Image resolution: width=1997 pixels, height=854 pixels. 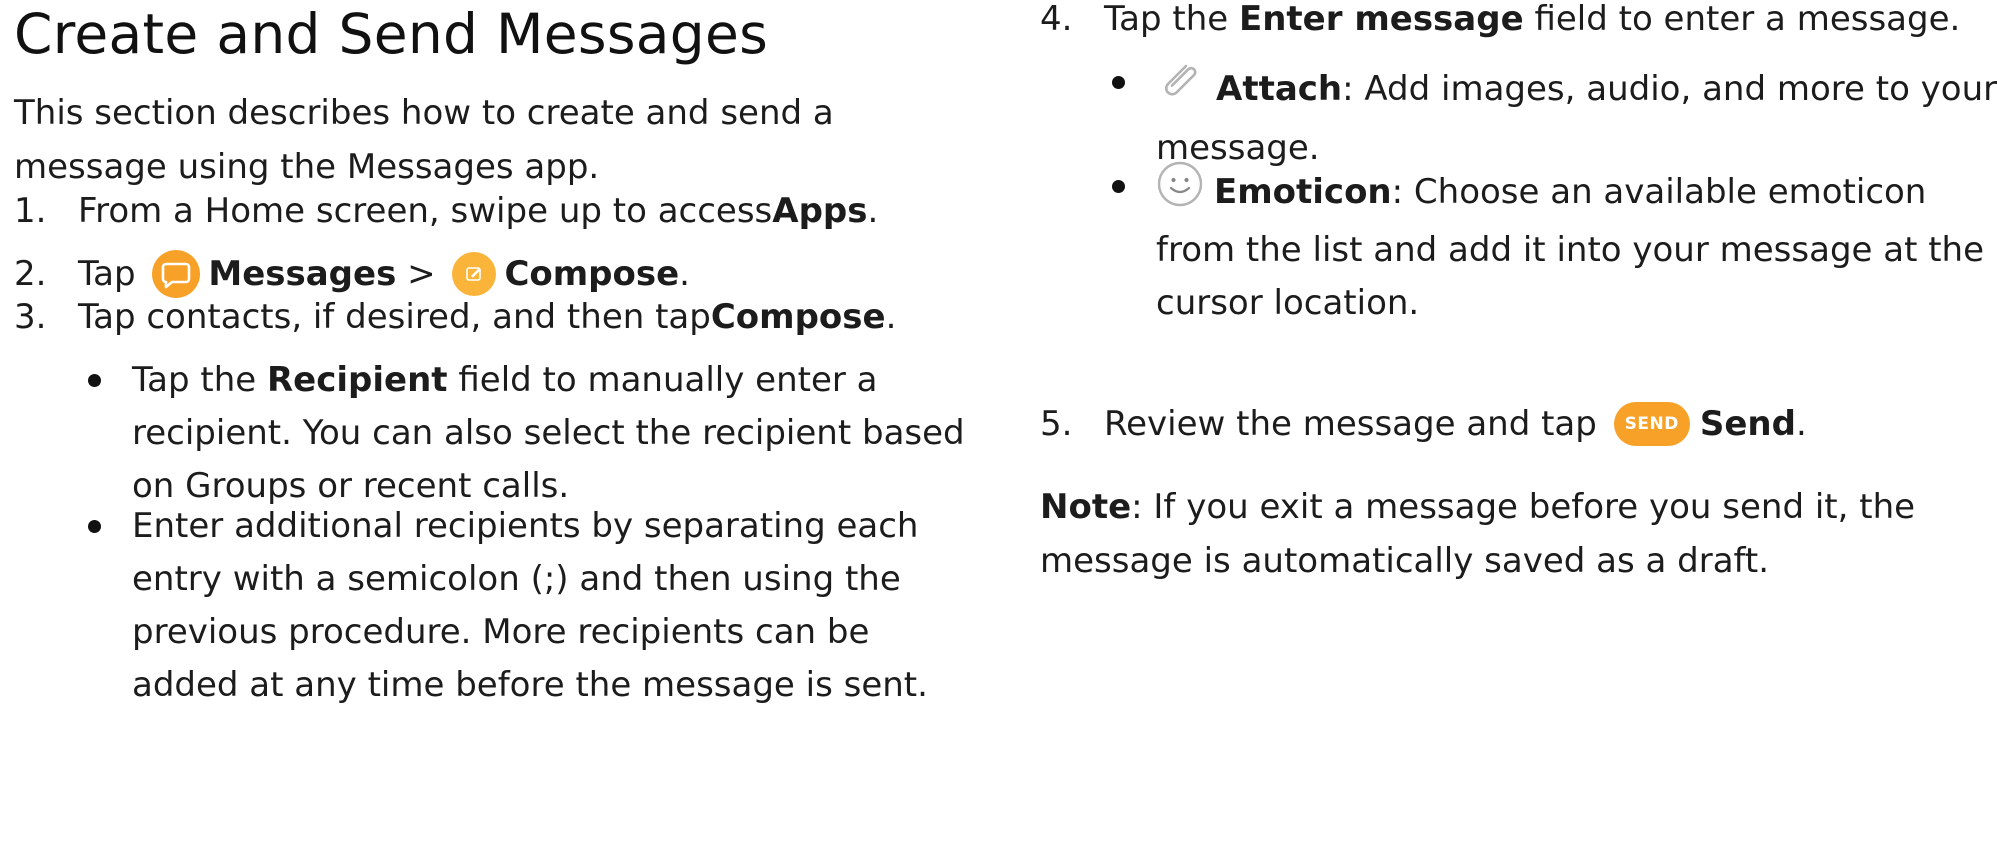 I want to click on page-title: Create and Send Messages, so click(x=391, y=34).